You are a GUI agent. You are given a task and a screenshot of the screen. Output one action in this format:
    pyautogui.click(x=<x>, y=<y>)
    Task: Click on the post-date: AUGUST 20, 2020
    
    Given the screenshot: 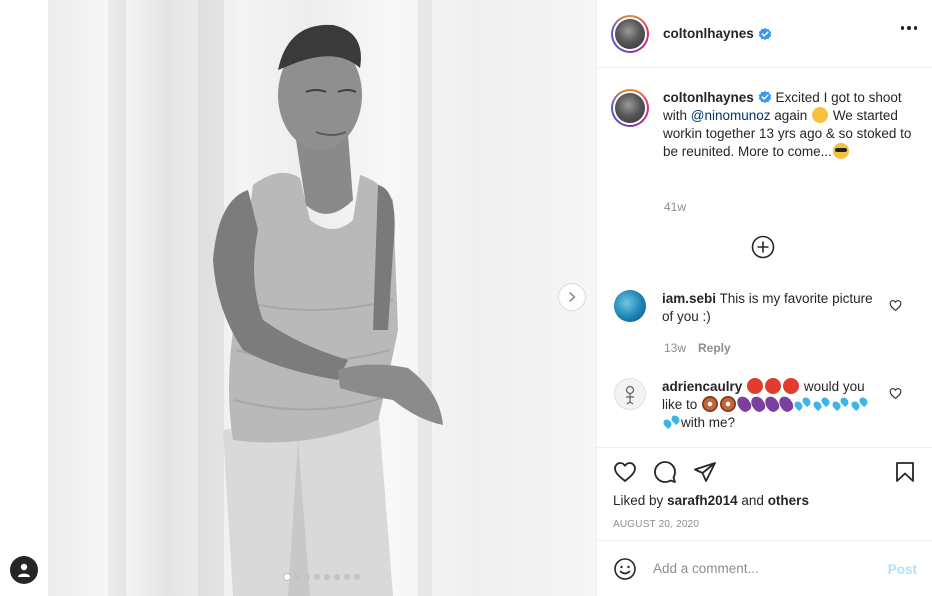 What is the action you would take?
    pyautogui.click(x=656, y=524)
    